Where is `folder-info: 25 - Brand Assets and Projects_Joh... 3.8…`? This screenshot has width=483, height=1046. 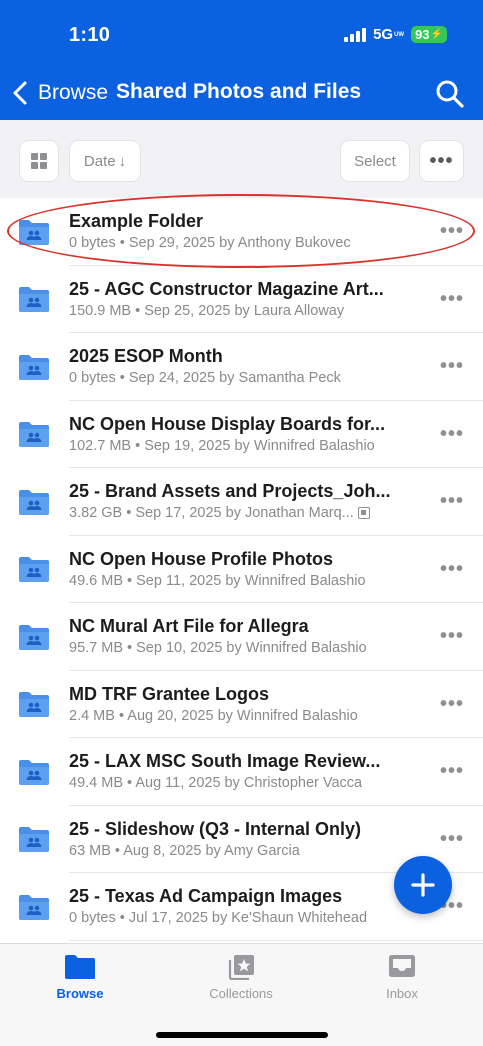 folder-info: 25 - Brand Assets and Projects_Joh... 3.8… is located at coordinates (241, 501).